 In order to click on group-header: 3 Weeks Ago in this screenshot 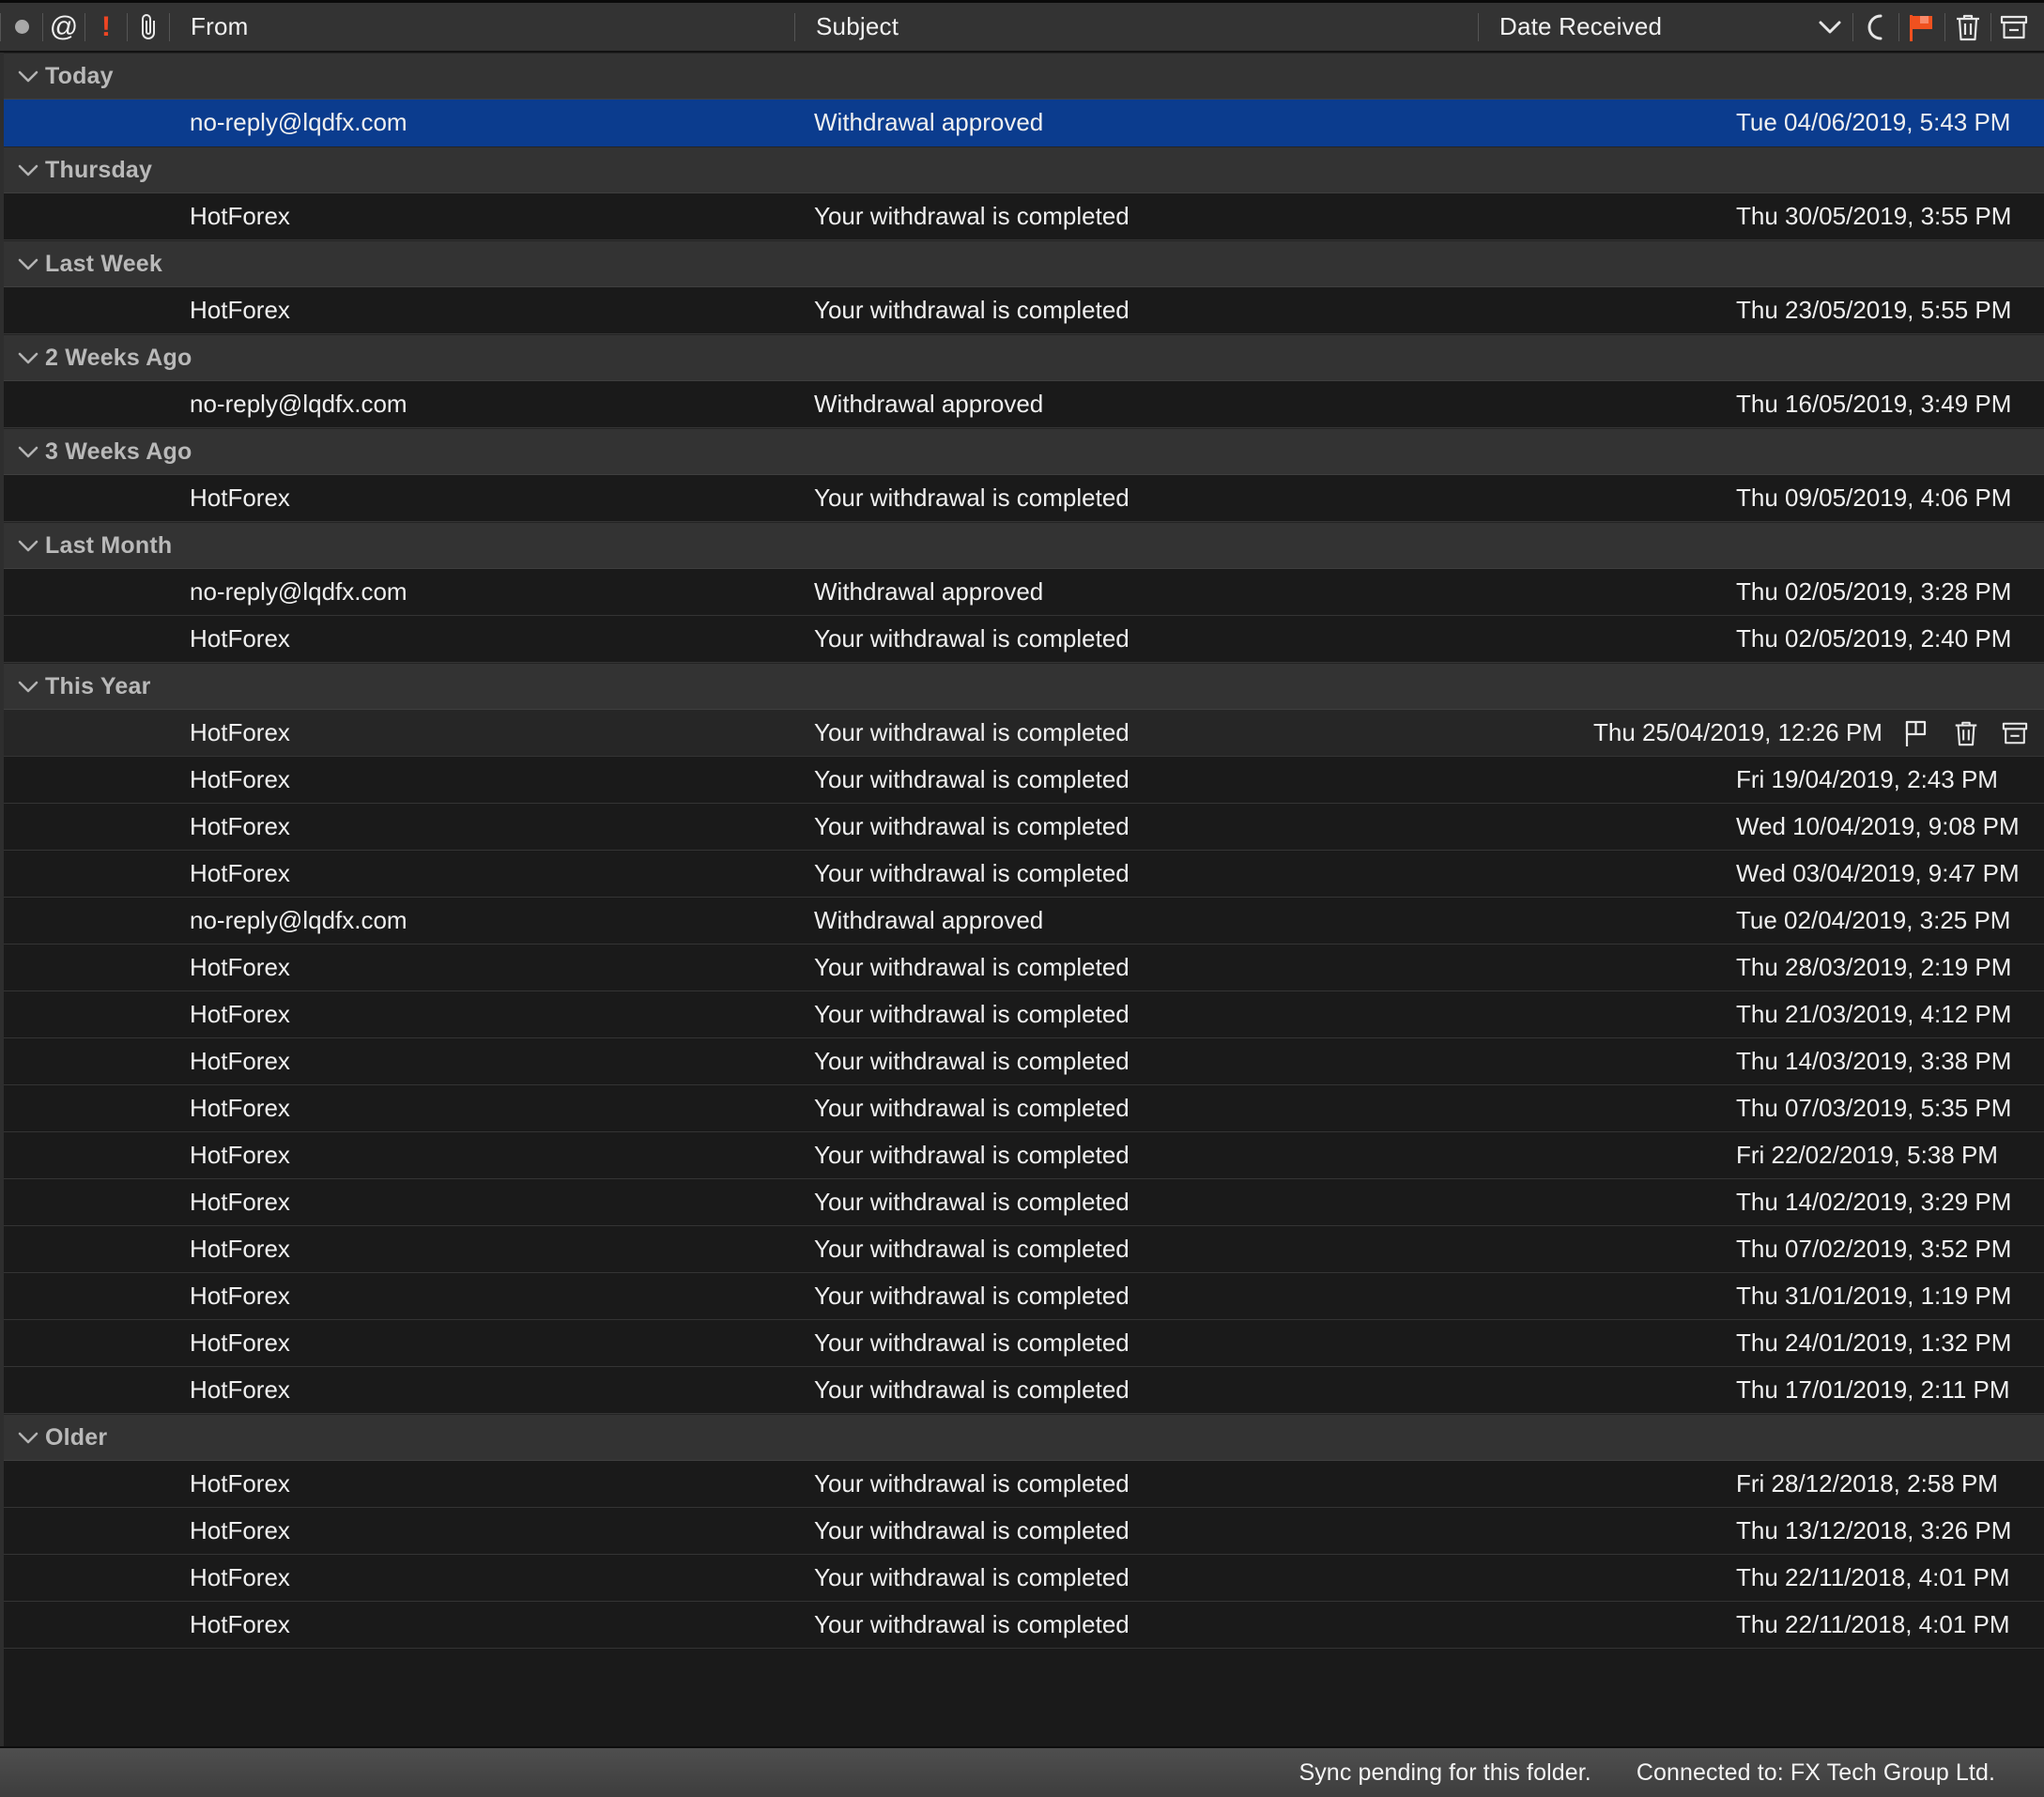, I will do `click(1024, 451)`.